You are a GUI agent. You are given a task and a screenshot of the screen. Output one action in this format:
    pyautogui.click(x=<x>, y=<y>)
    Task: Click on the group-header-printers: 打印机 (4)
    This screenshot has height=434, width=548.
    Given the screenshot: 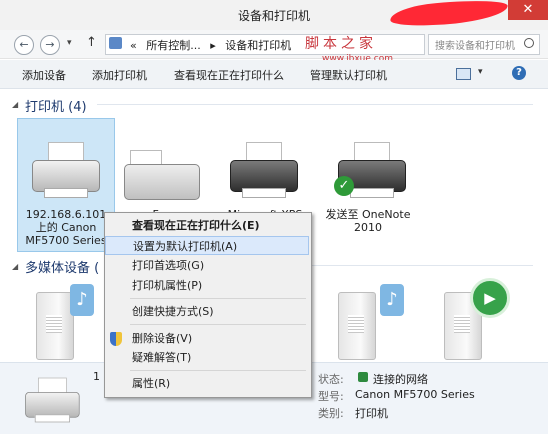 What is the action you would take?
    pyautogui.click(x=56, y=105)
    